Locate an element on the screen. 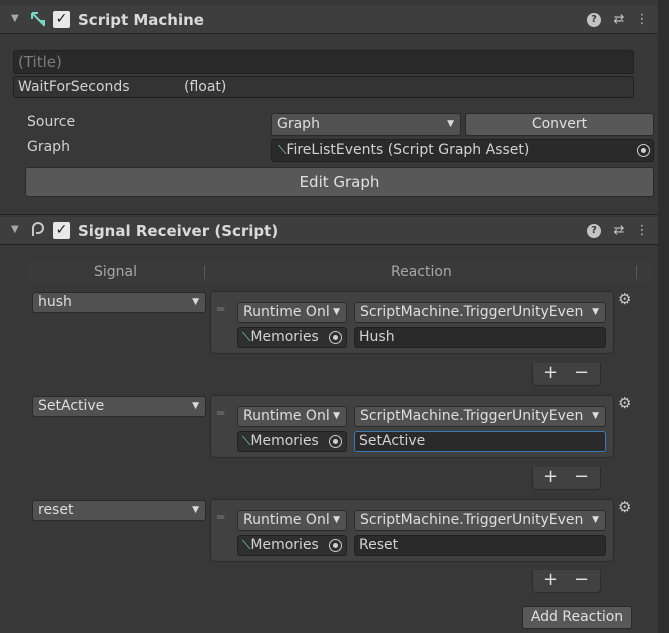 This screenshot has height=633, width=669. graph-asset-field: ⟍FireListEvents (Script Graph Asset) is located at coordinates (462, 150).